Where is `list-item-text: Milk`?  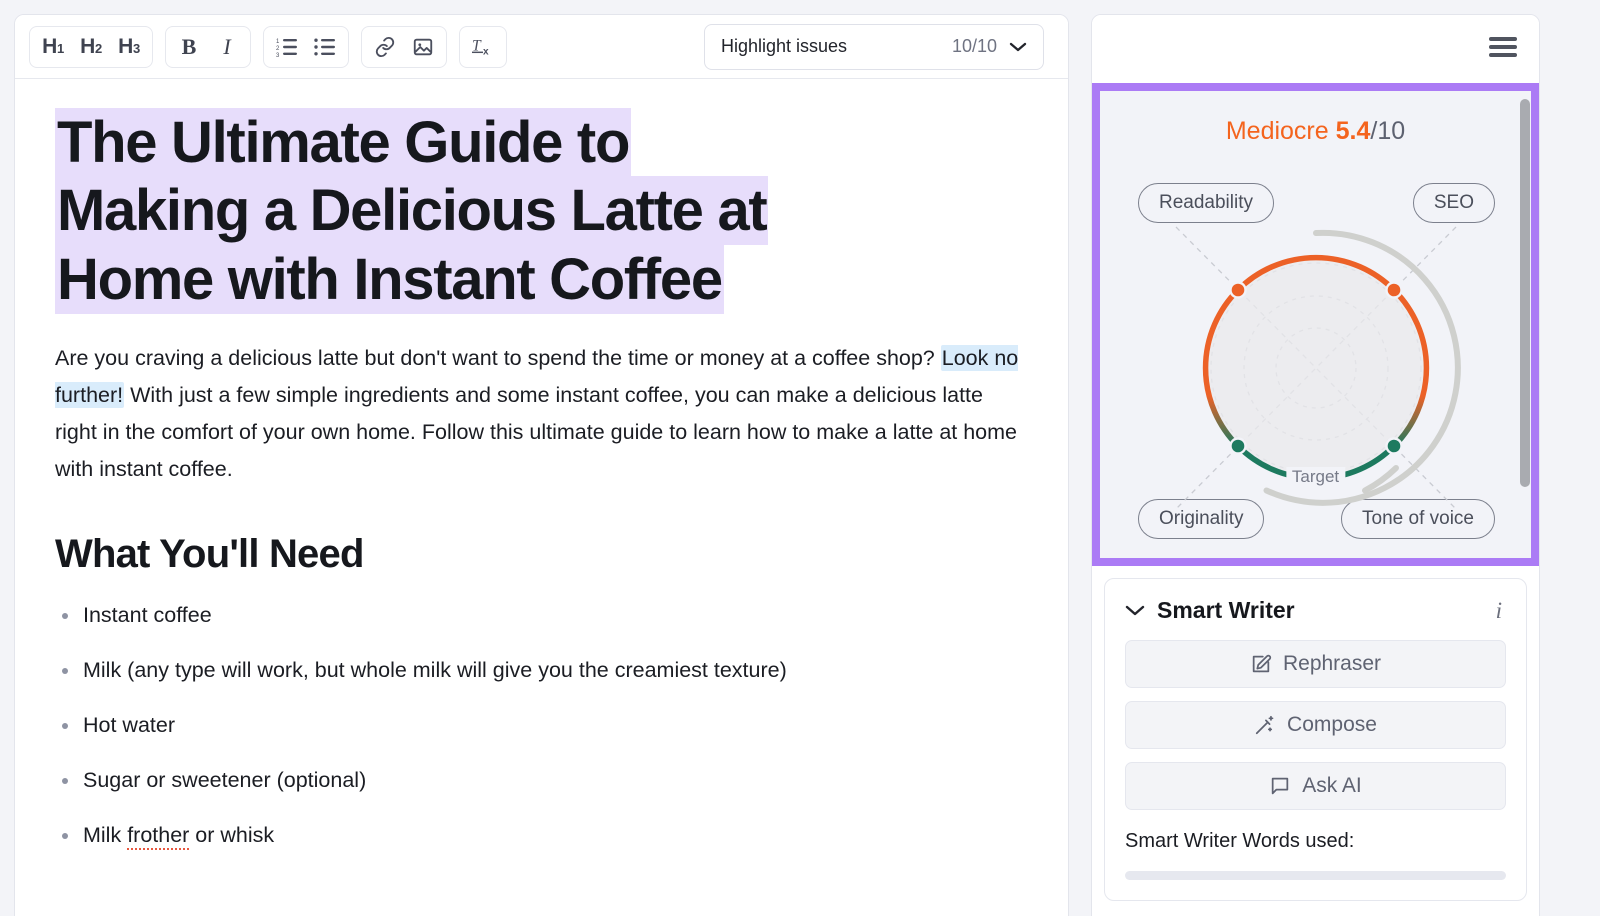 list-item-text: Milk is located at coordinates (105, 835).